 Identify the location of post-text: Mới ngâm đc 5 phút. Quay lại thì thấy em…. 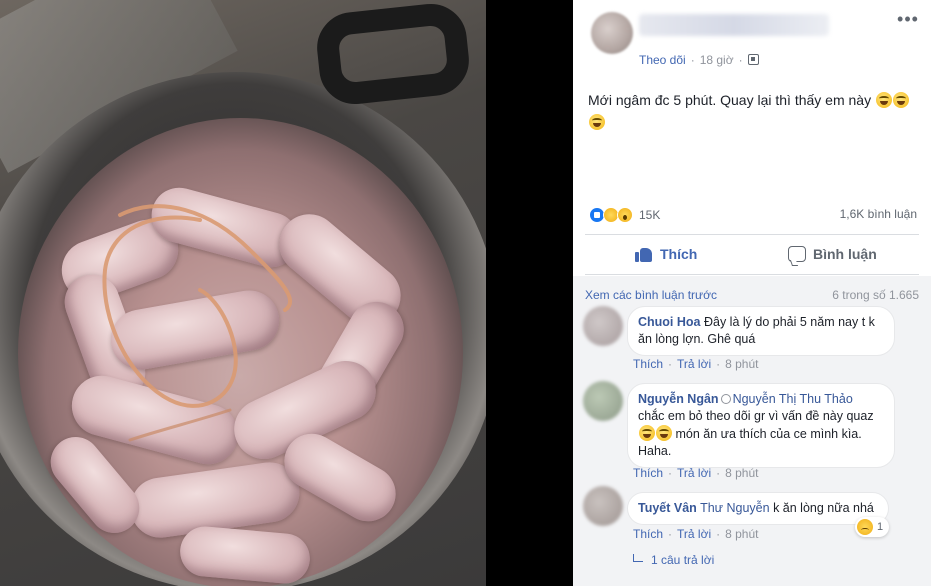
(753, 111).